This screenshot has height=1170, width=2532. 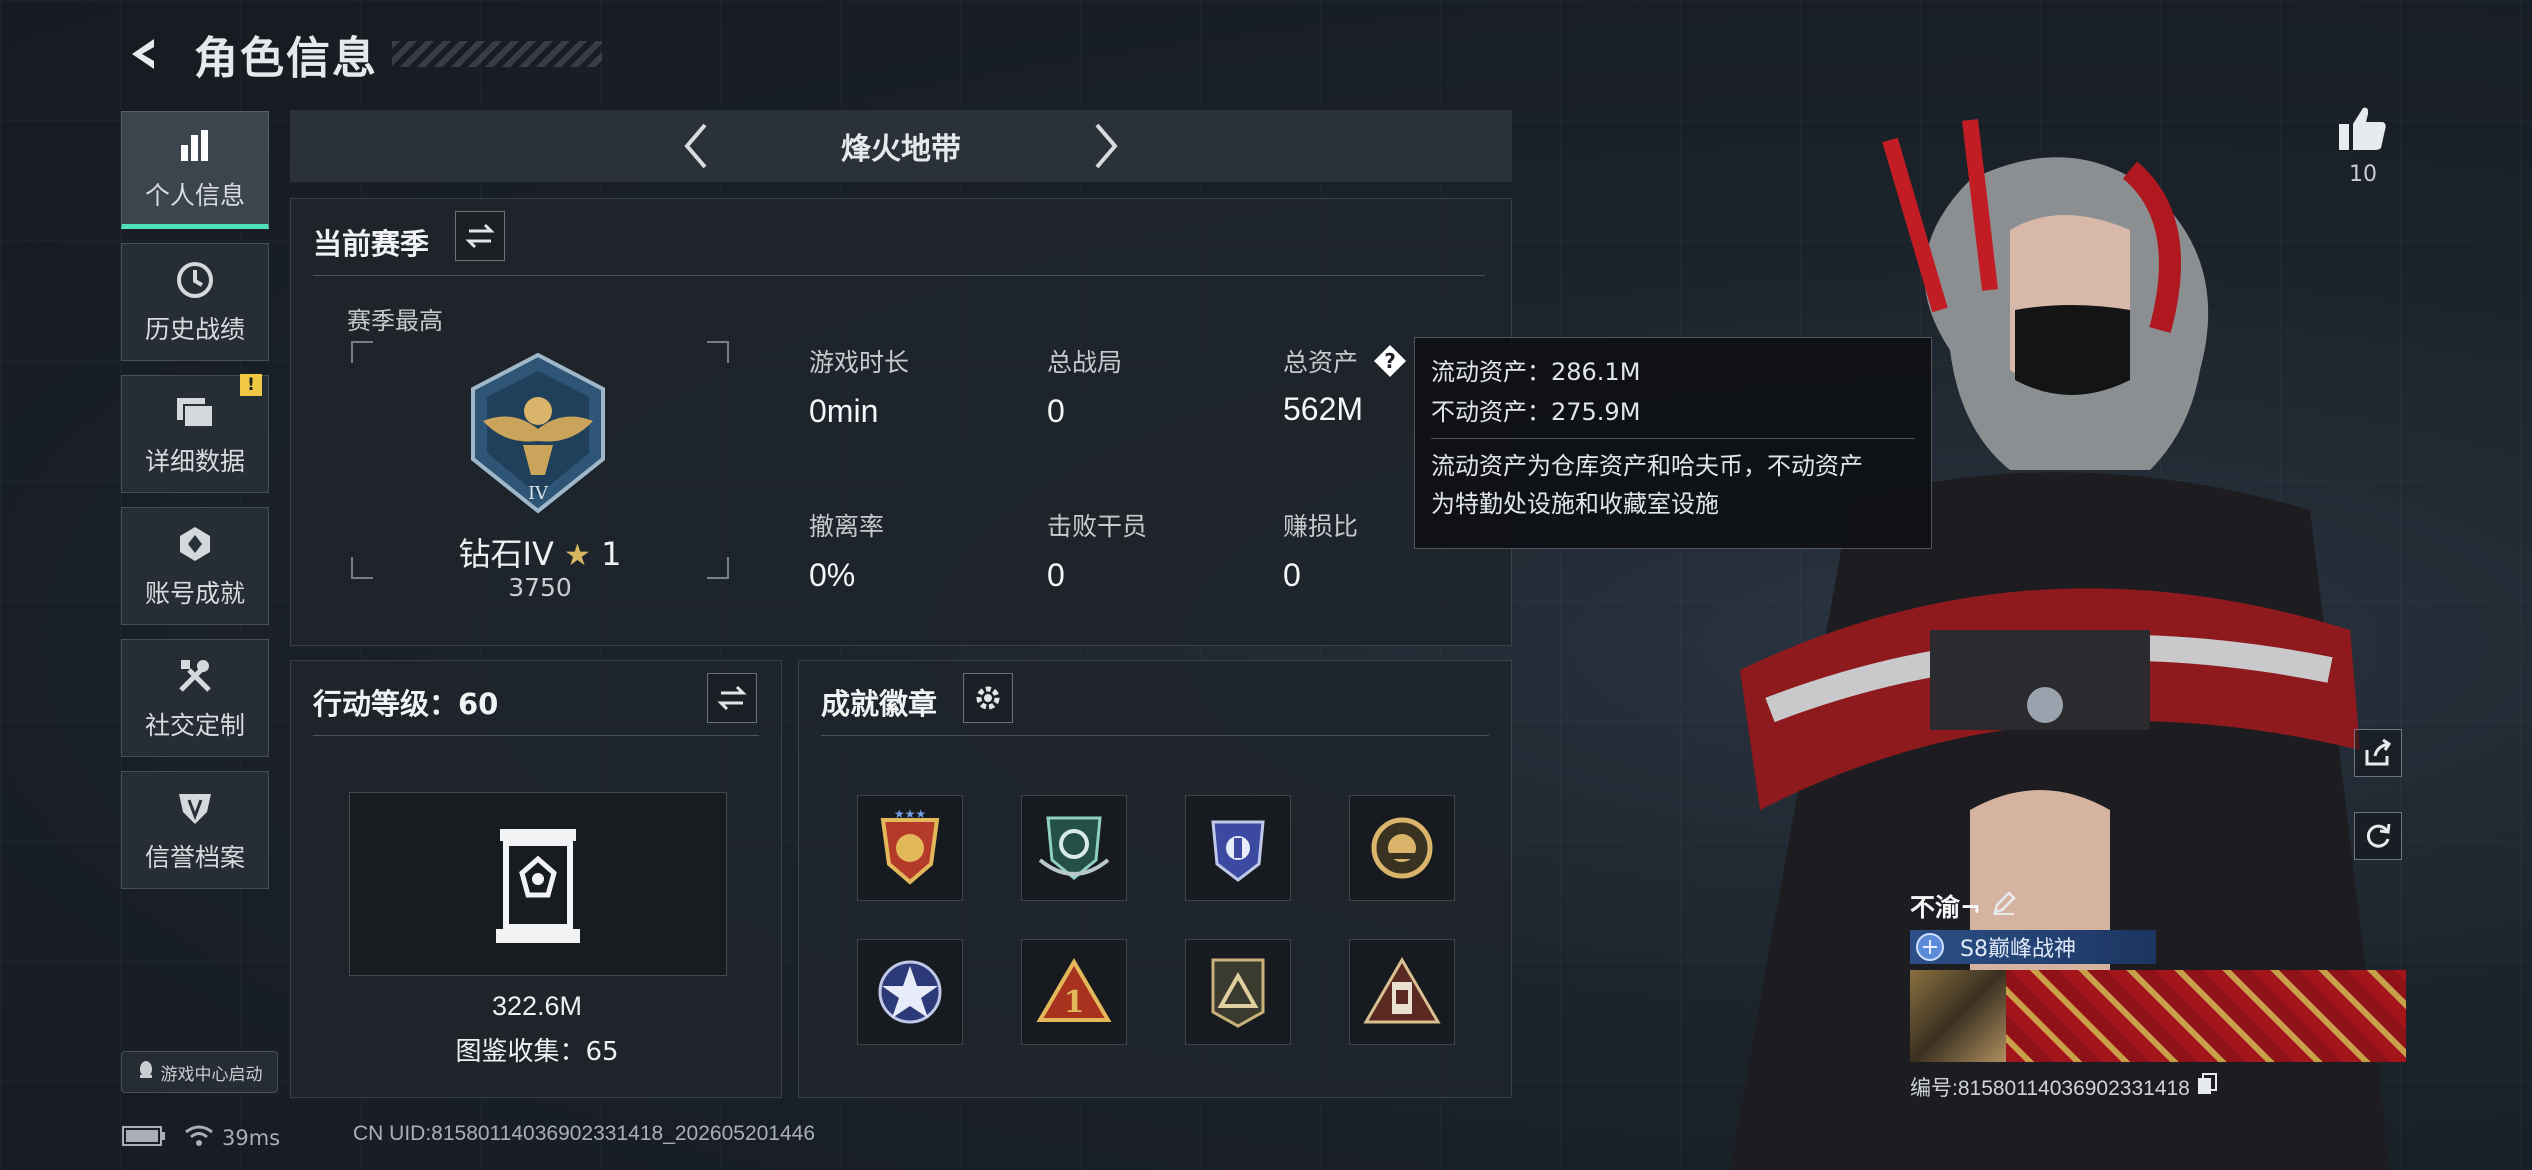 I want to click on rank-name-row: 钻石IV ★ 1, so click(x=540, y=552).